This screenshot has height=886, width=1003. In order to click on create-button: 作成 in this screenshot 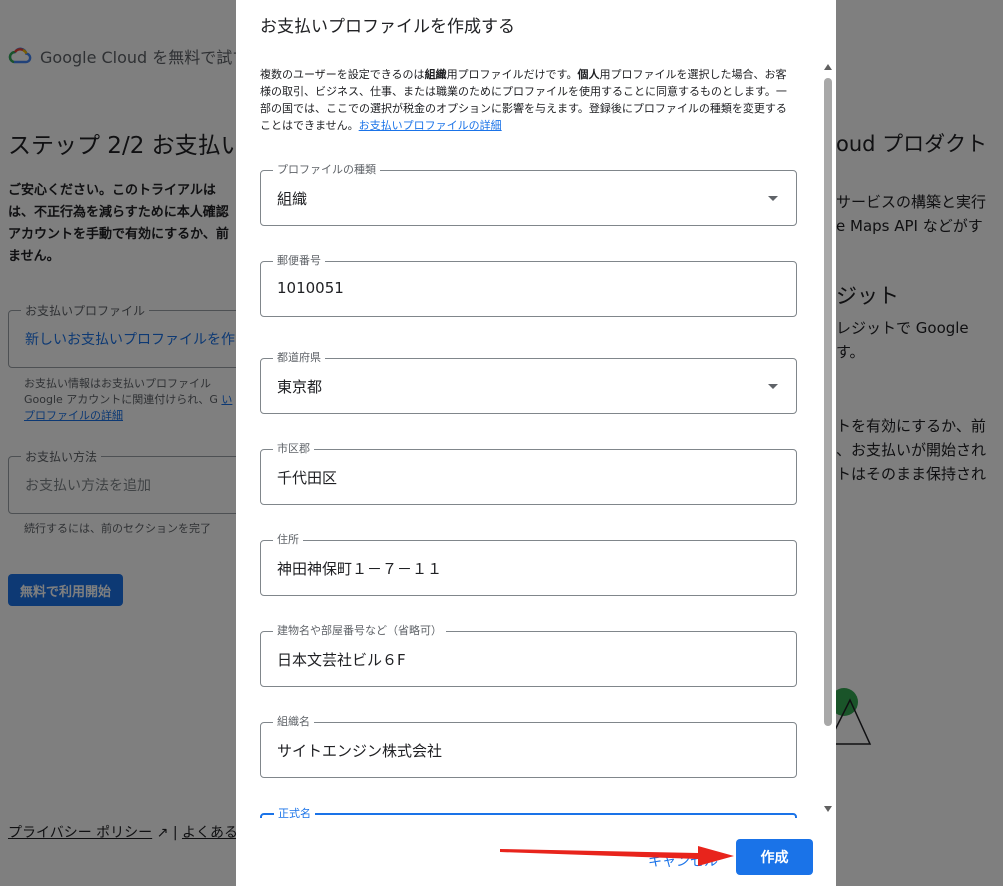, I will do `click(774, 857)`.